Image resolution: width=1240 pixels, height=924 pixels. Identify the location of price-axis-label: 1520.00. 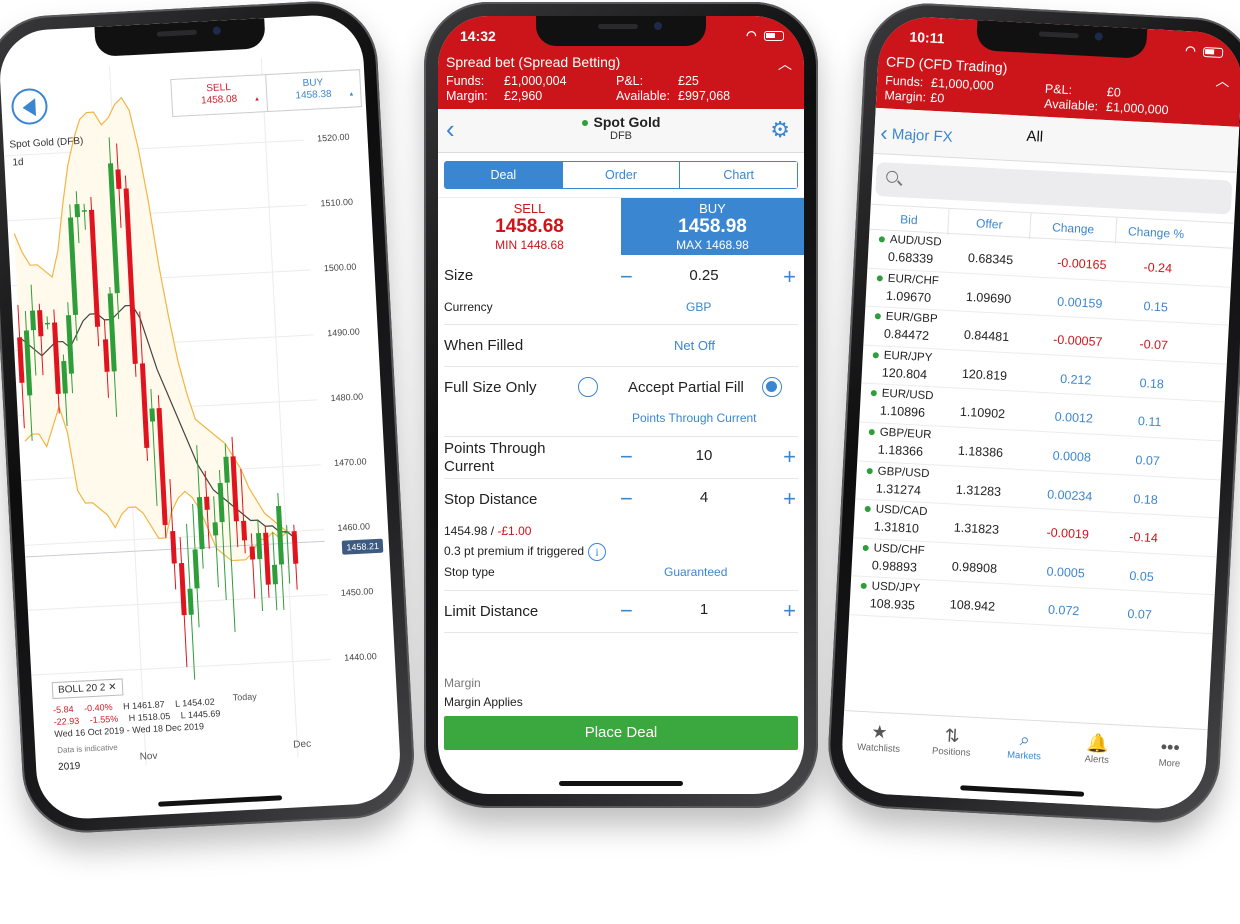
(333, 137).